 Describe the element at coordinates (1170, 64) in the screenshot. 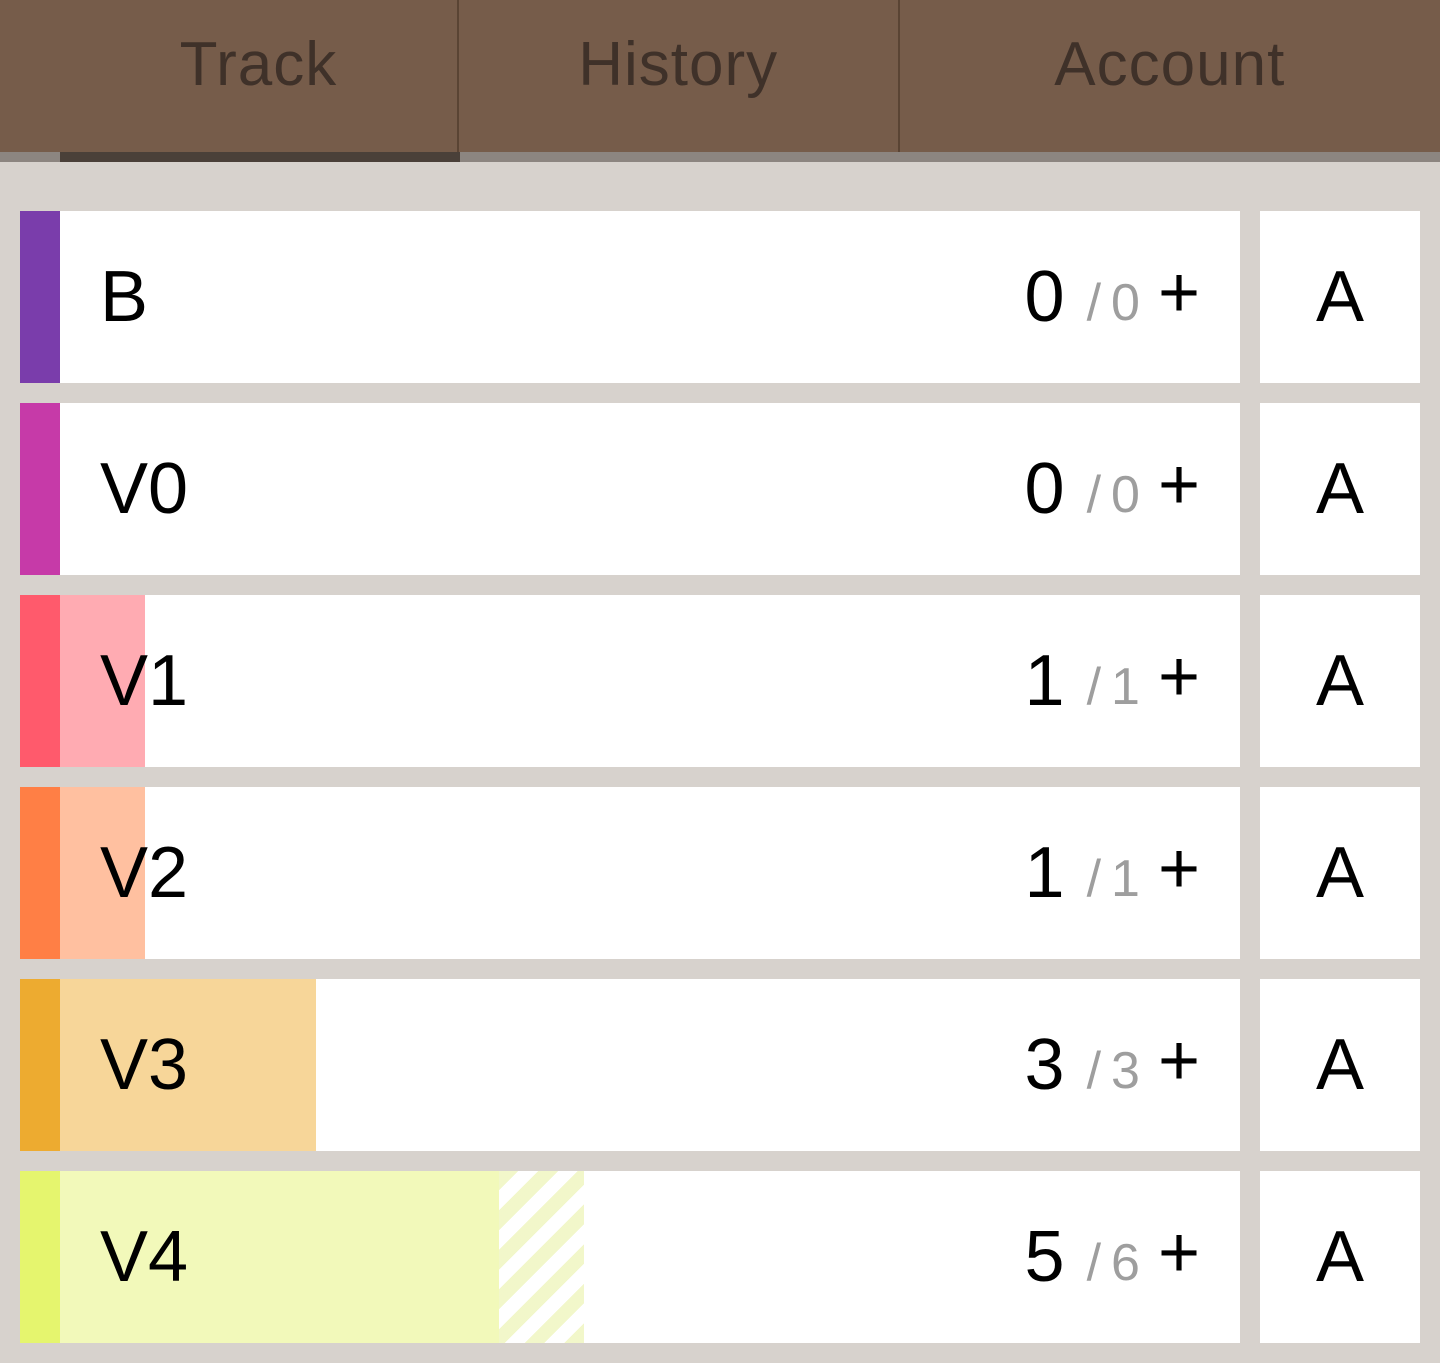

I see `tab-account-label: Account` at that location.